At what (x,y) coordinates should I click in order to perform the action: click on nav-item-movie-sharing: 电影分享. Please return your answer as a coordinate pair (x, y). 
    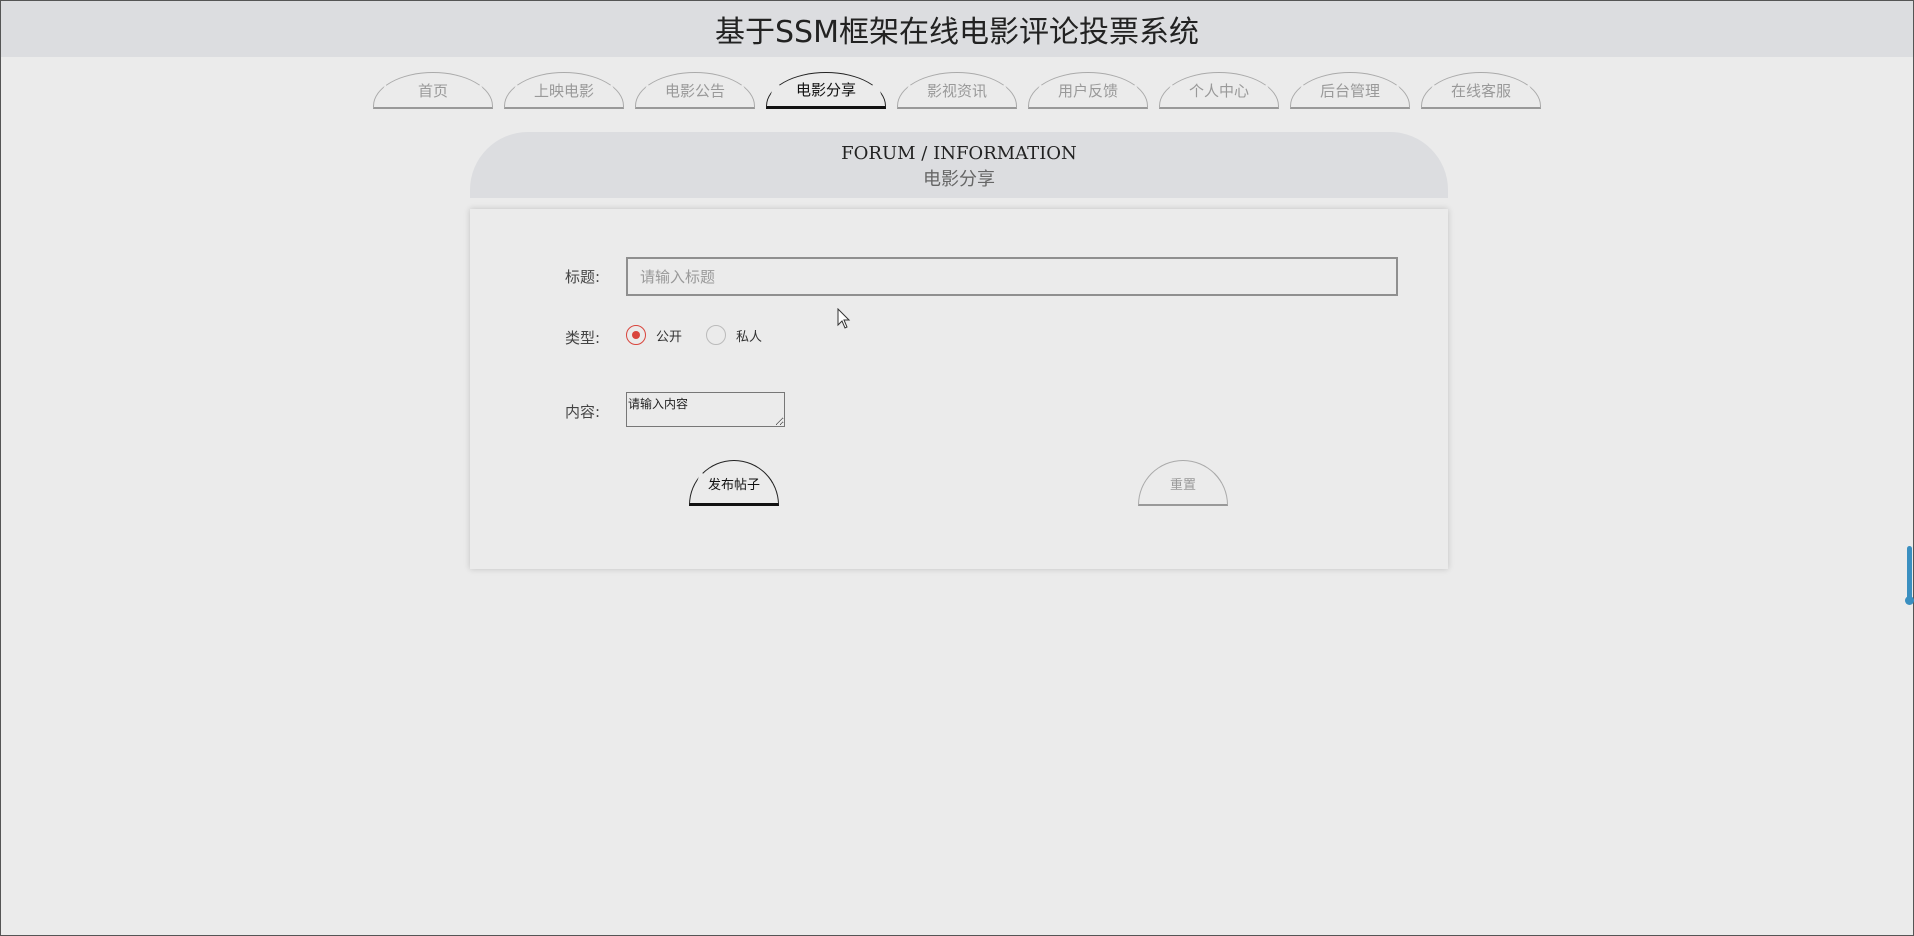
    Looking at the image, I should click on (826, 90).